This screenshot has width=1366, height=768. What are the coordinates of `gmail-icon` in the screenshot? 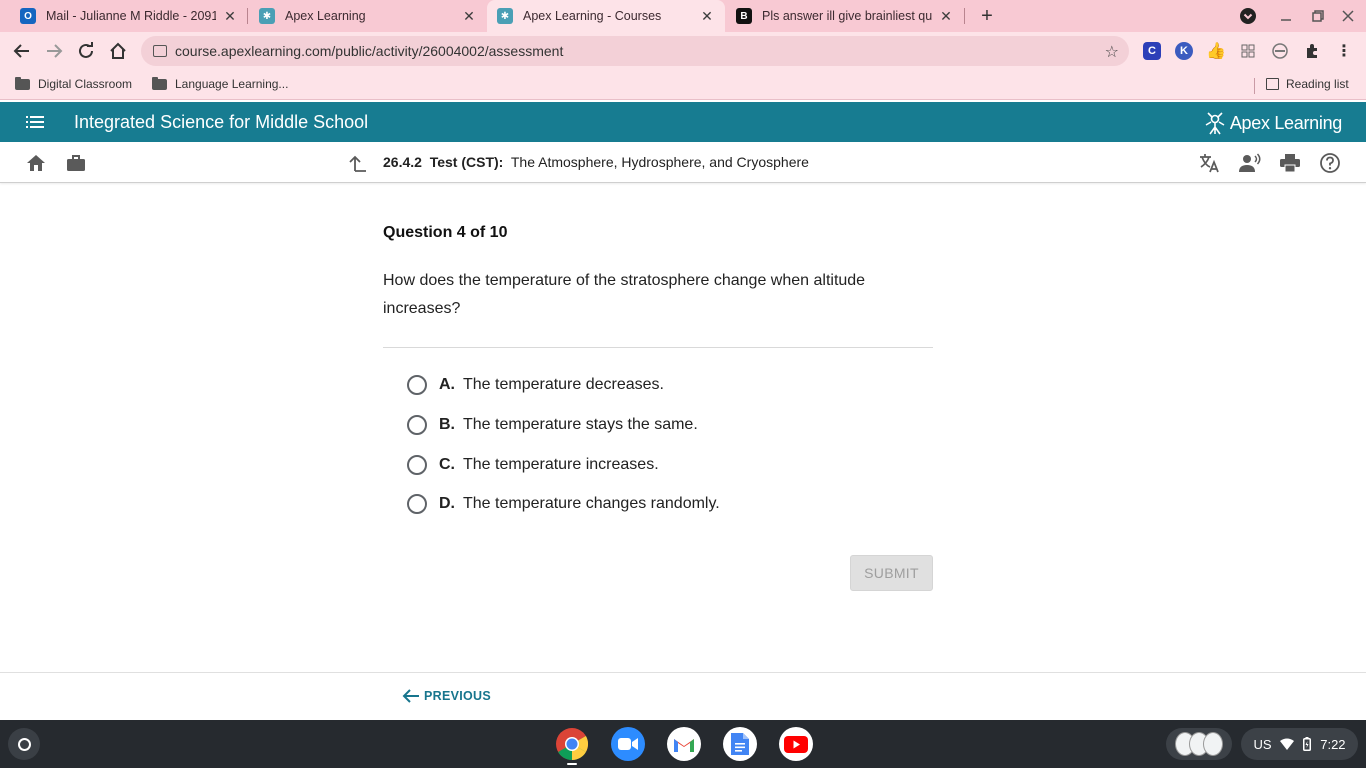 It's located at (684, 744).